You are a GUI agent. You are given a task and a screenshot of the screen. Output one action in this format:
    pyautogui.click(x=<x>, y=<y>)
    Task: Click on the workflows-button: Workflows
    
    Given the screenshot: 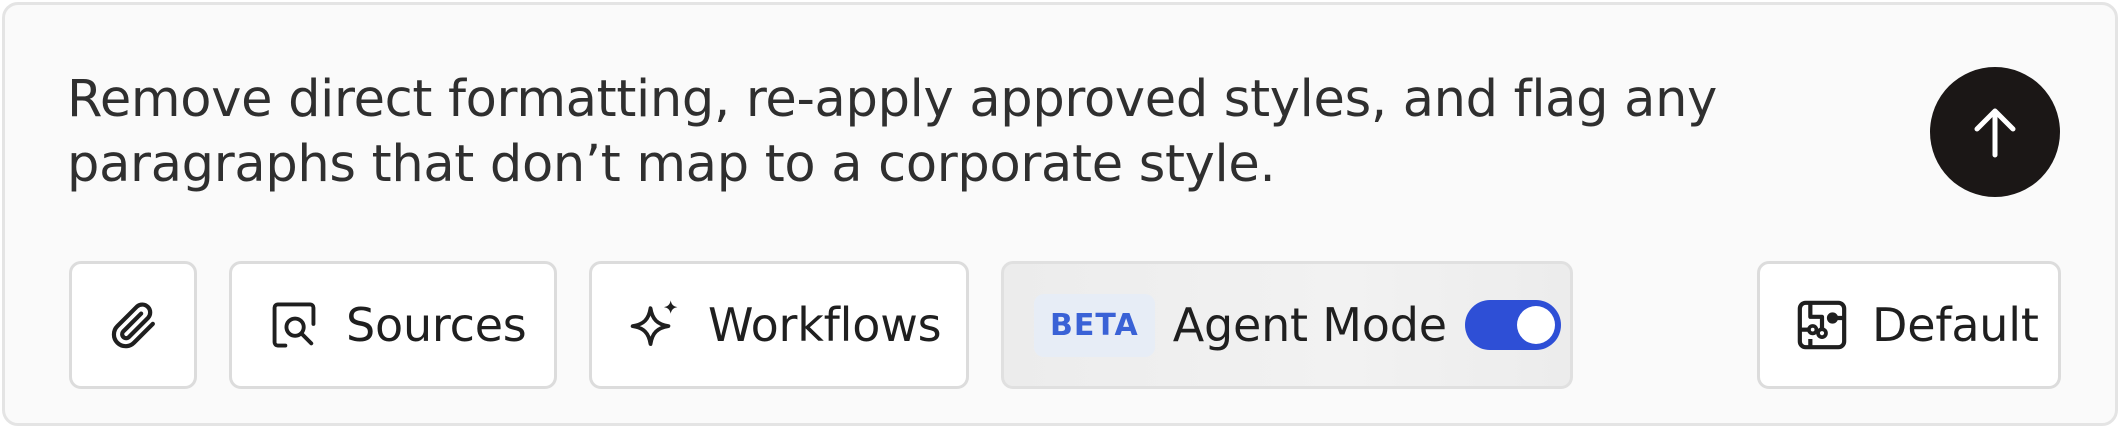 What is the action you would take?
    pyautogui.click(x=779, y=325)
    